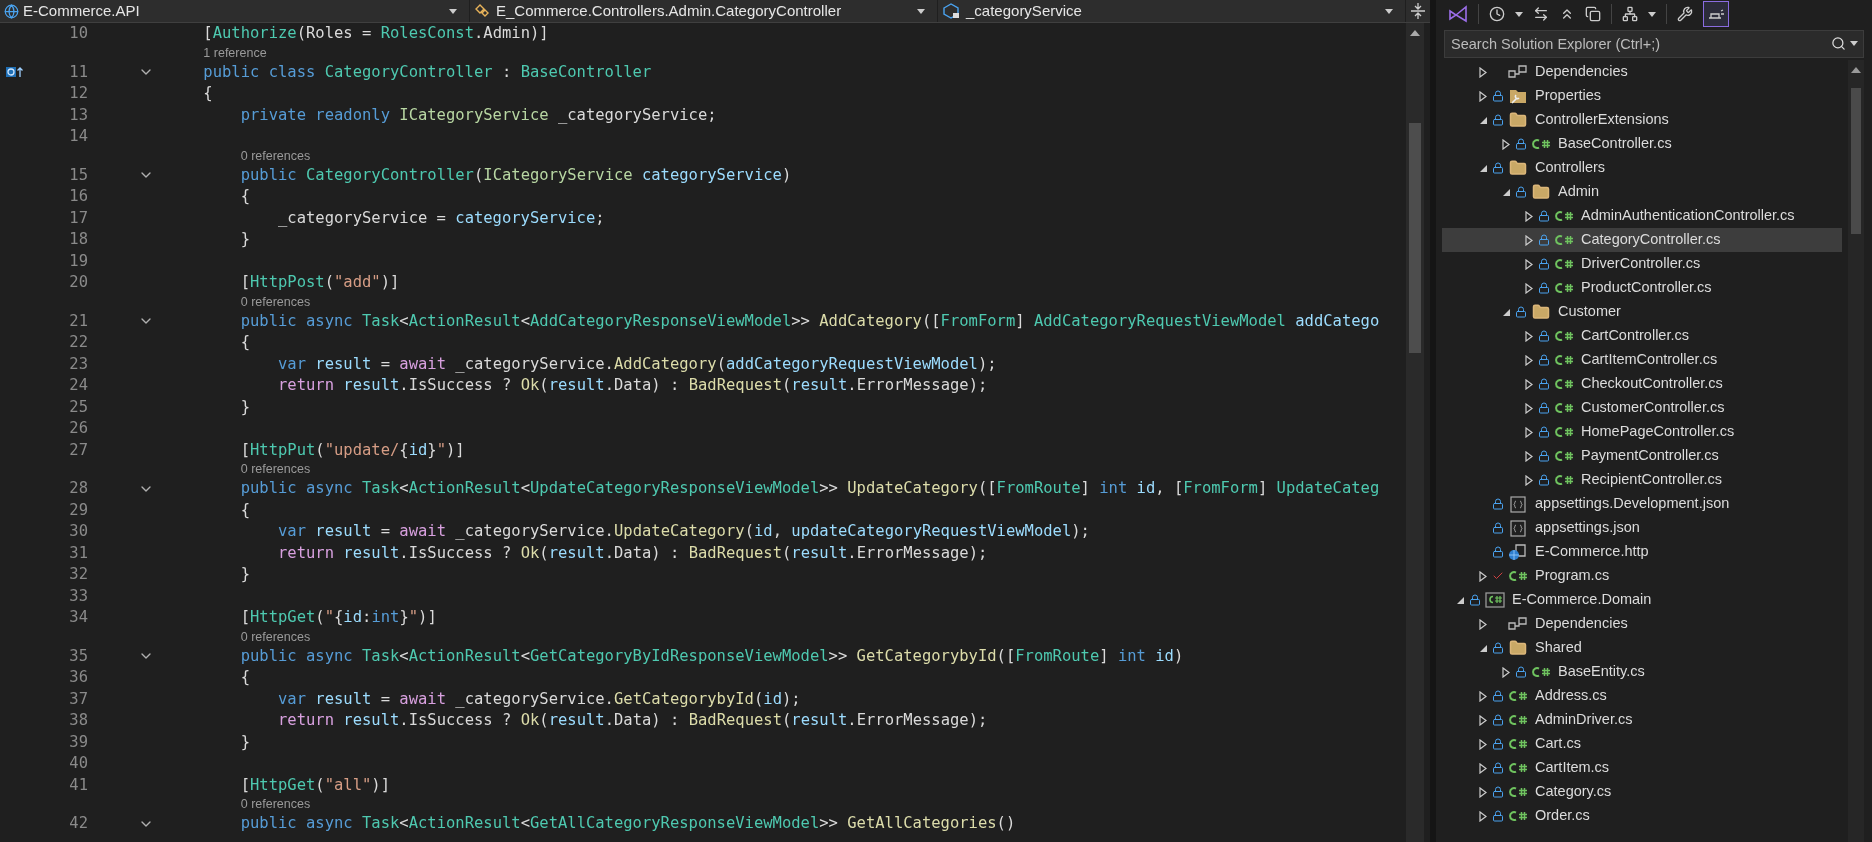  Describe the element at coordinates (1642, 336) in the screenshot. I see `tree-item: CartController.cs` at that location.